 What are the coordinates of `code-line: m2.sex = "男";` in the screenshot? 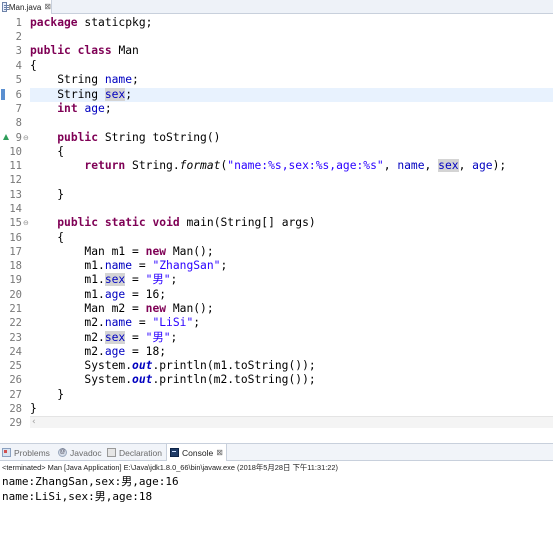 It's located at (291, 338).